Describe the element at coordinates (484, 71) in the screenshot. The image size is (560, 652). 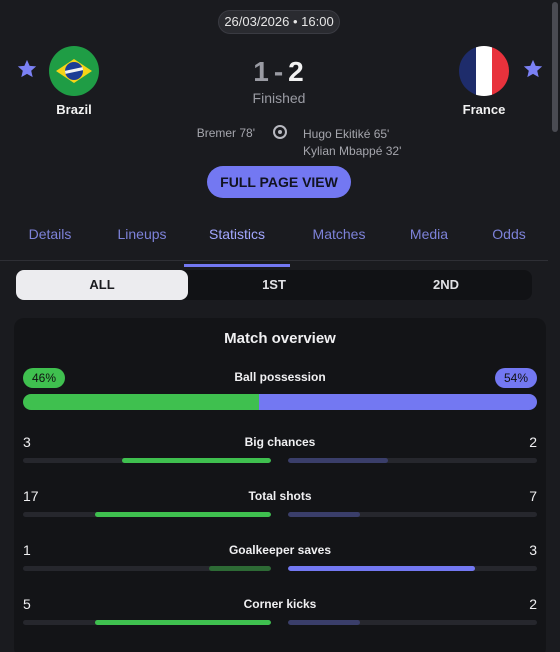
I see `france-flag-icon` at that location.